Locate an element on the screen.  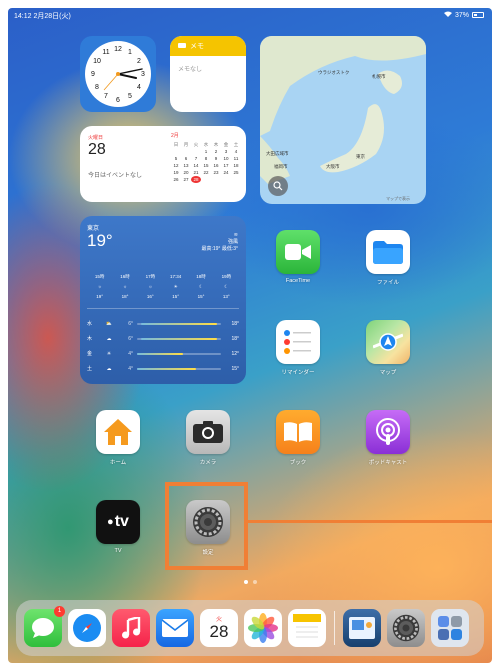
weather-hour-label: 17:34 is located at coordinates (176, 276).